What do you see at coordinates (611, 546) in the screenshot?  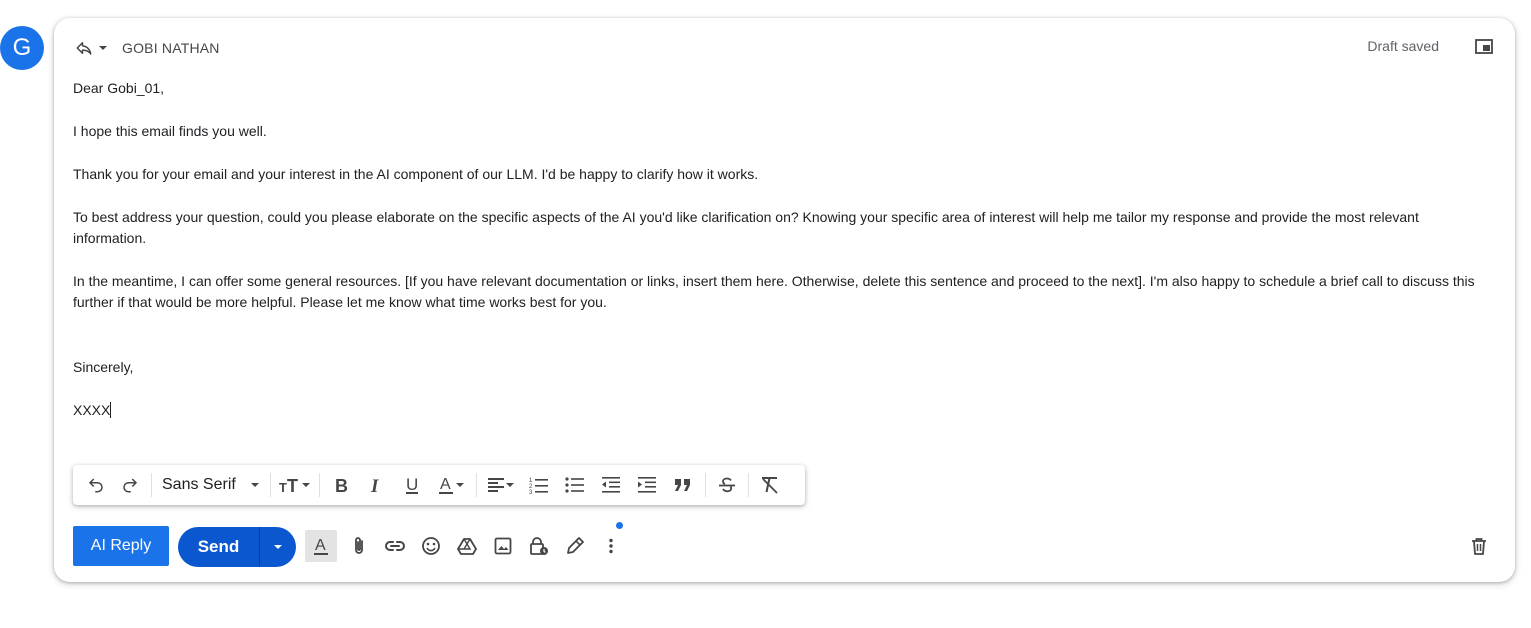 I see `more-options-icon` at bounding box center [611, 546].